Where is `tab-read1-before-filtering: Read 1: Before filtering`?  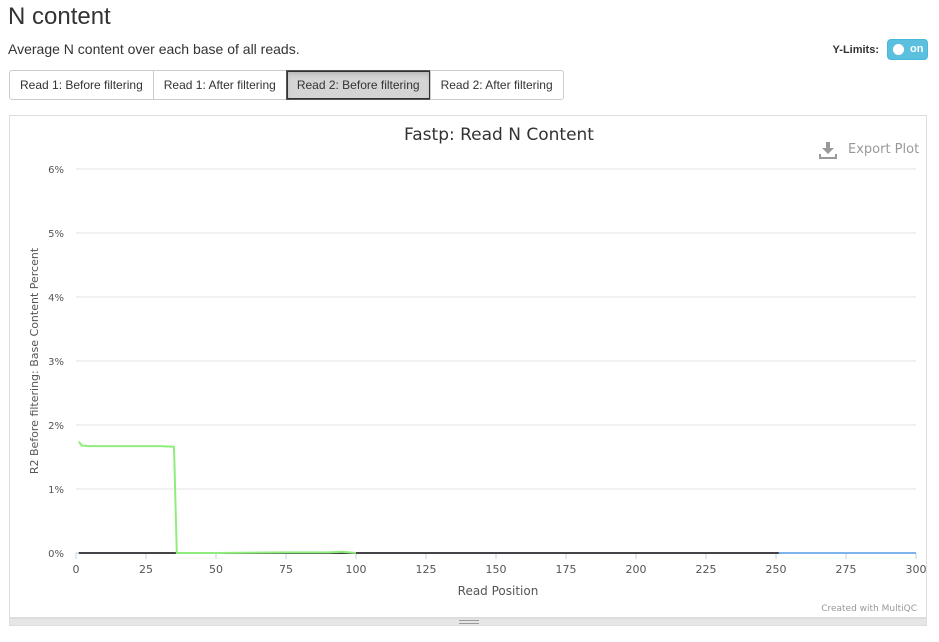
tab-read1-before-filtering: Read 1: Before filtering is located at coordinates (81, 85).